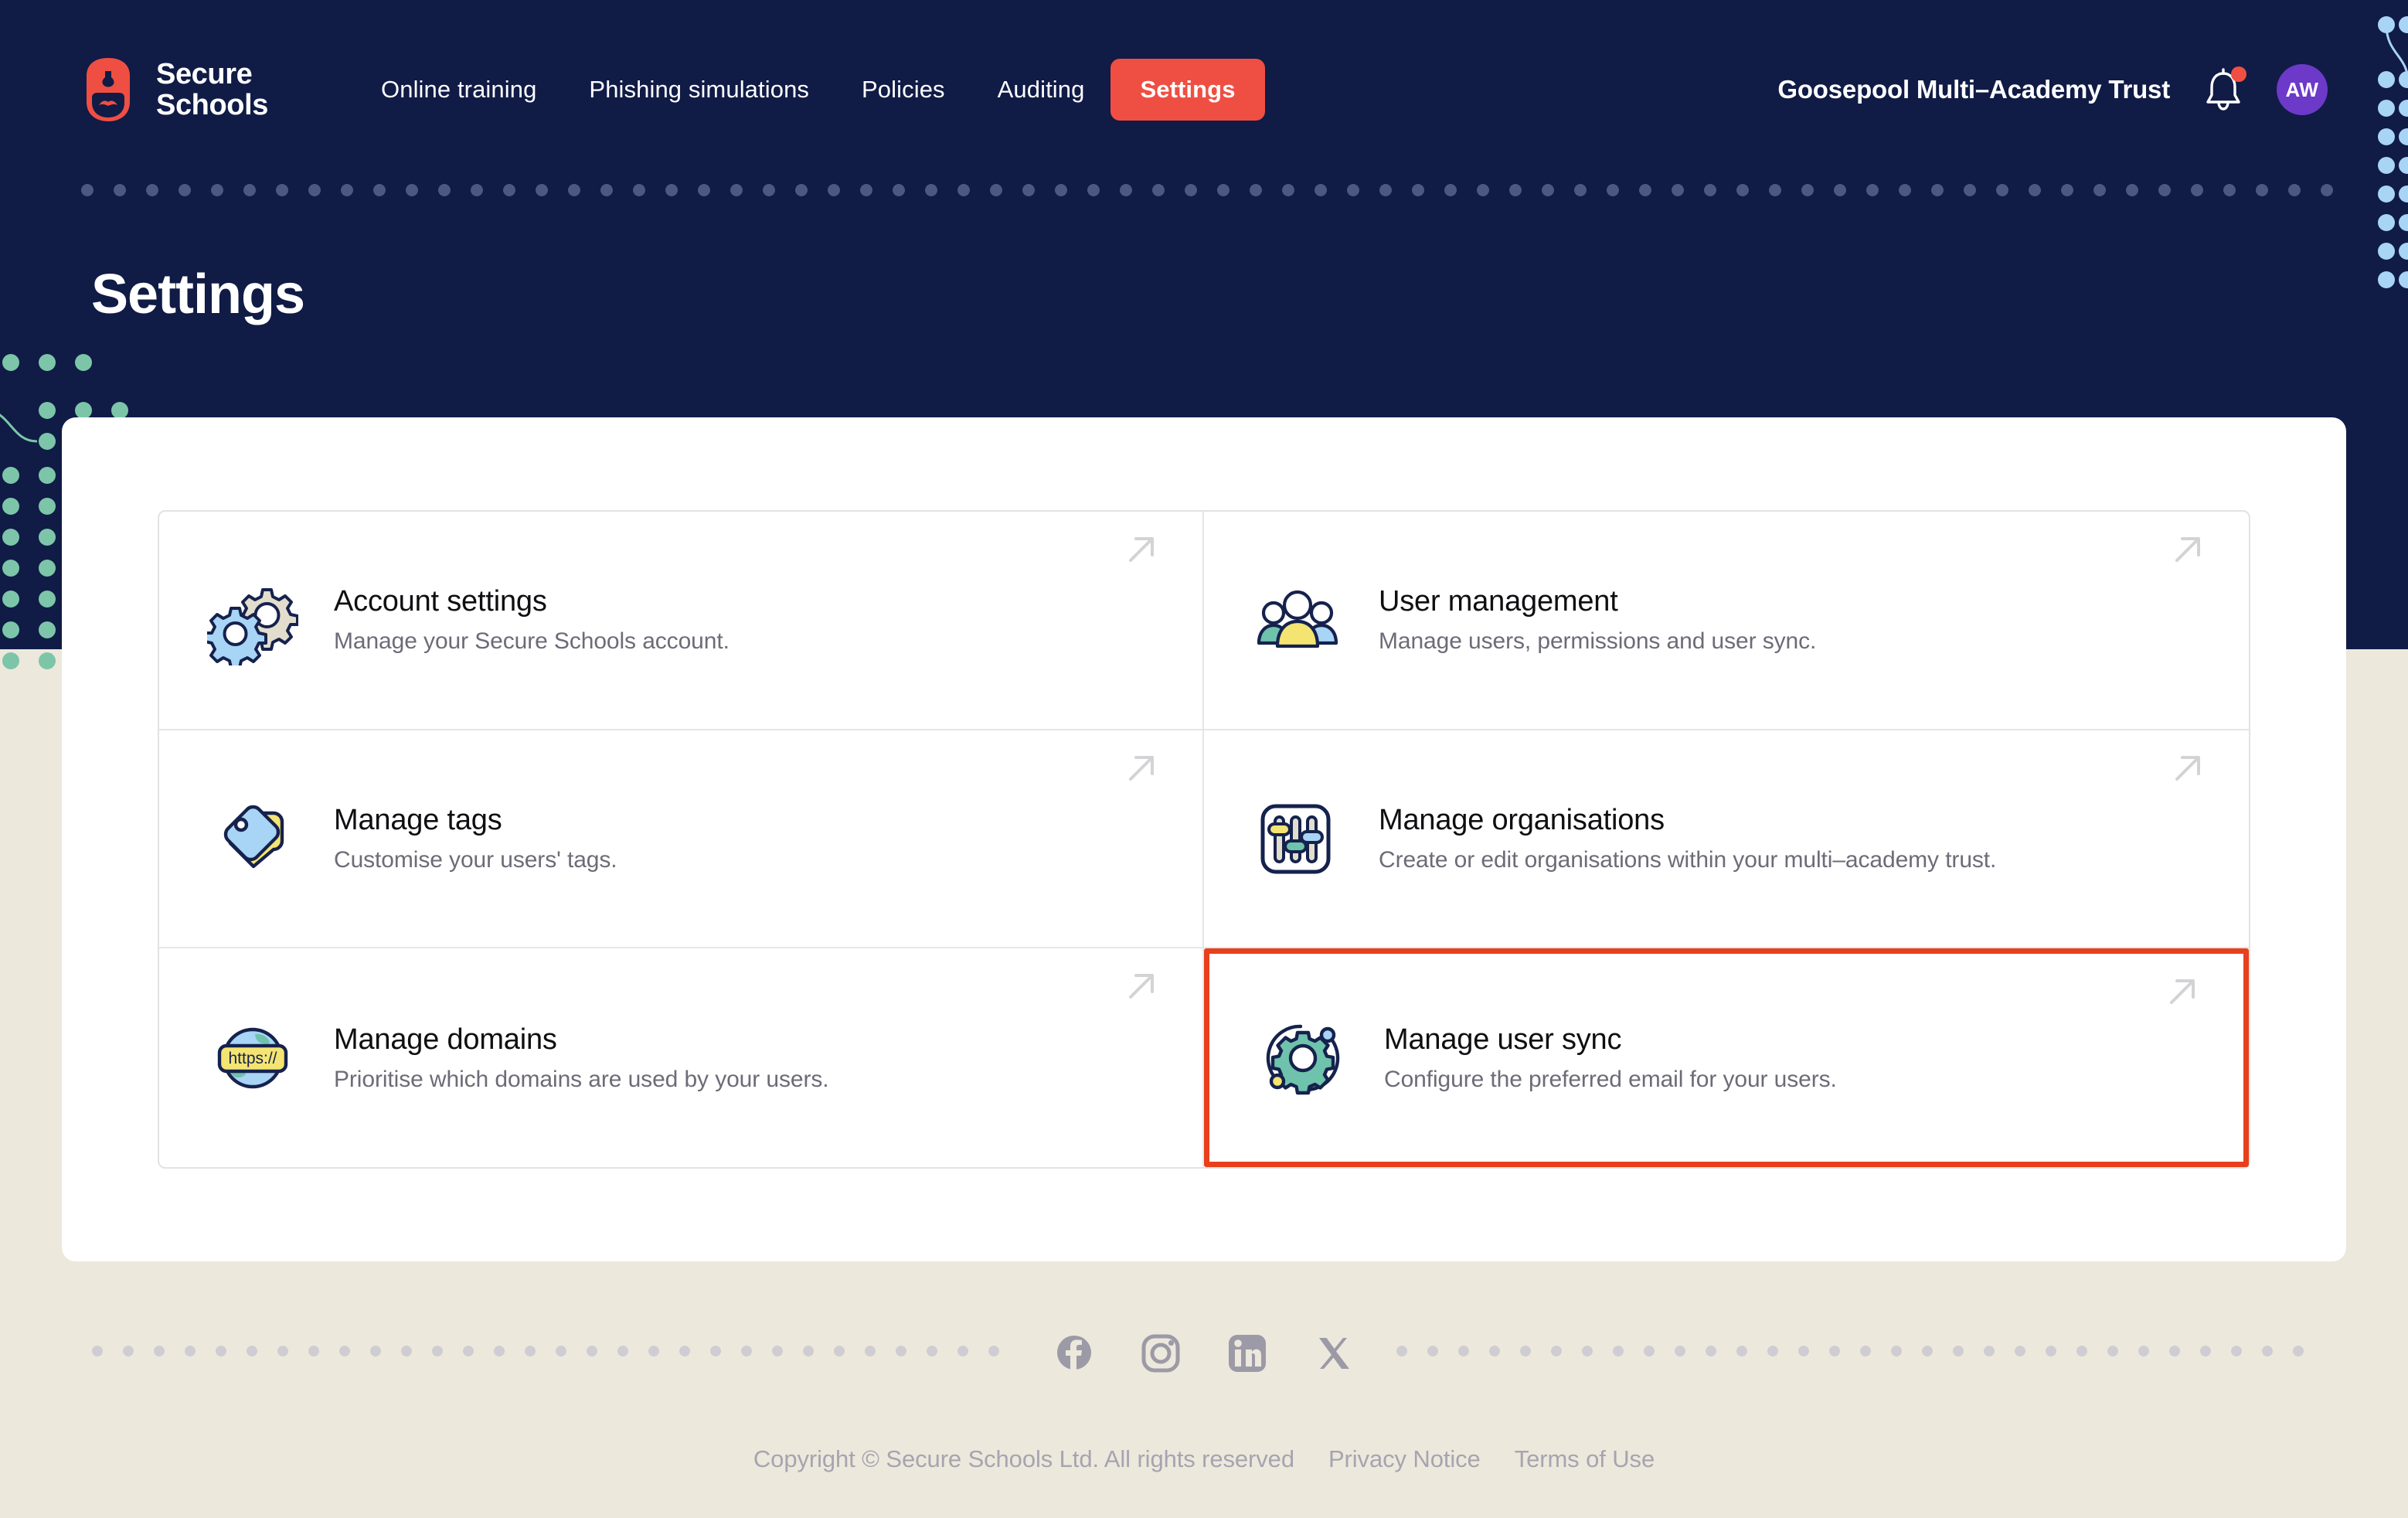 The image size is (2408, 1518). What do you see at coordinates (212, 105) in the screenshot?
I see `brand-line-2: Schools` at bounding box center [212, 105].